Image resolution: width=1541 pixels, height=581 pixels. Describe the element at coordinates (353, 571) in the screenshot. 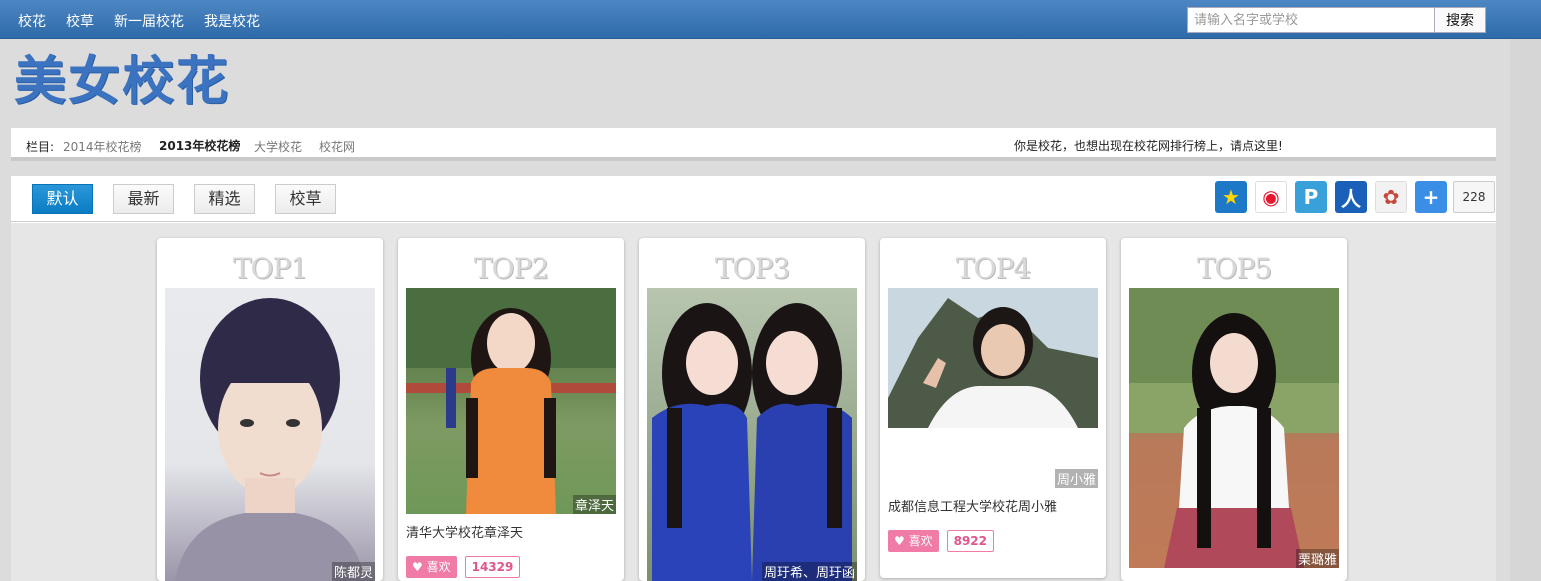

I see `photo-caption: 陈都灵` at that location.